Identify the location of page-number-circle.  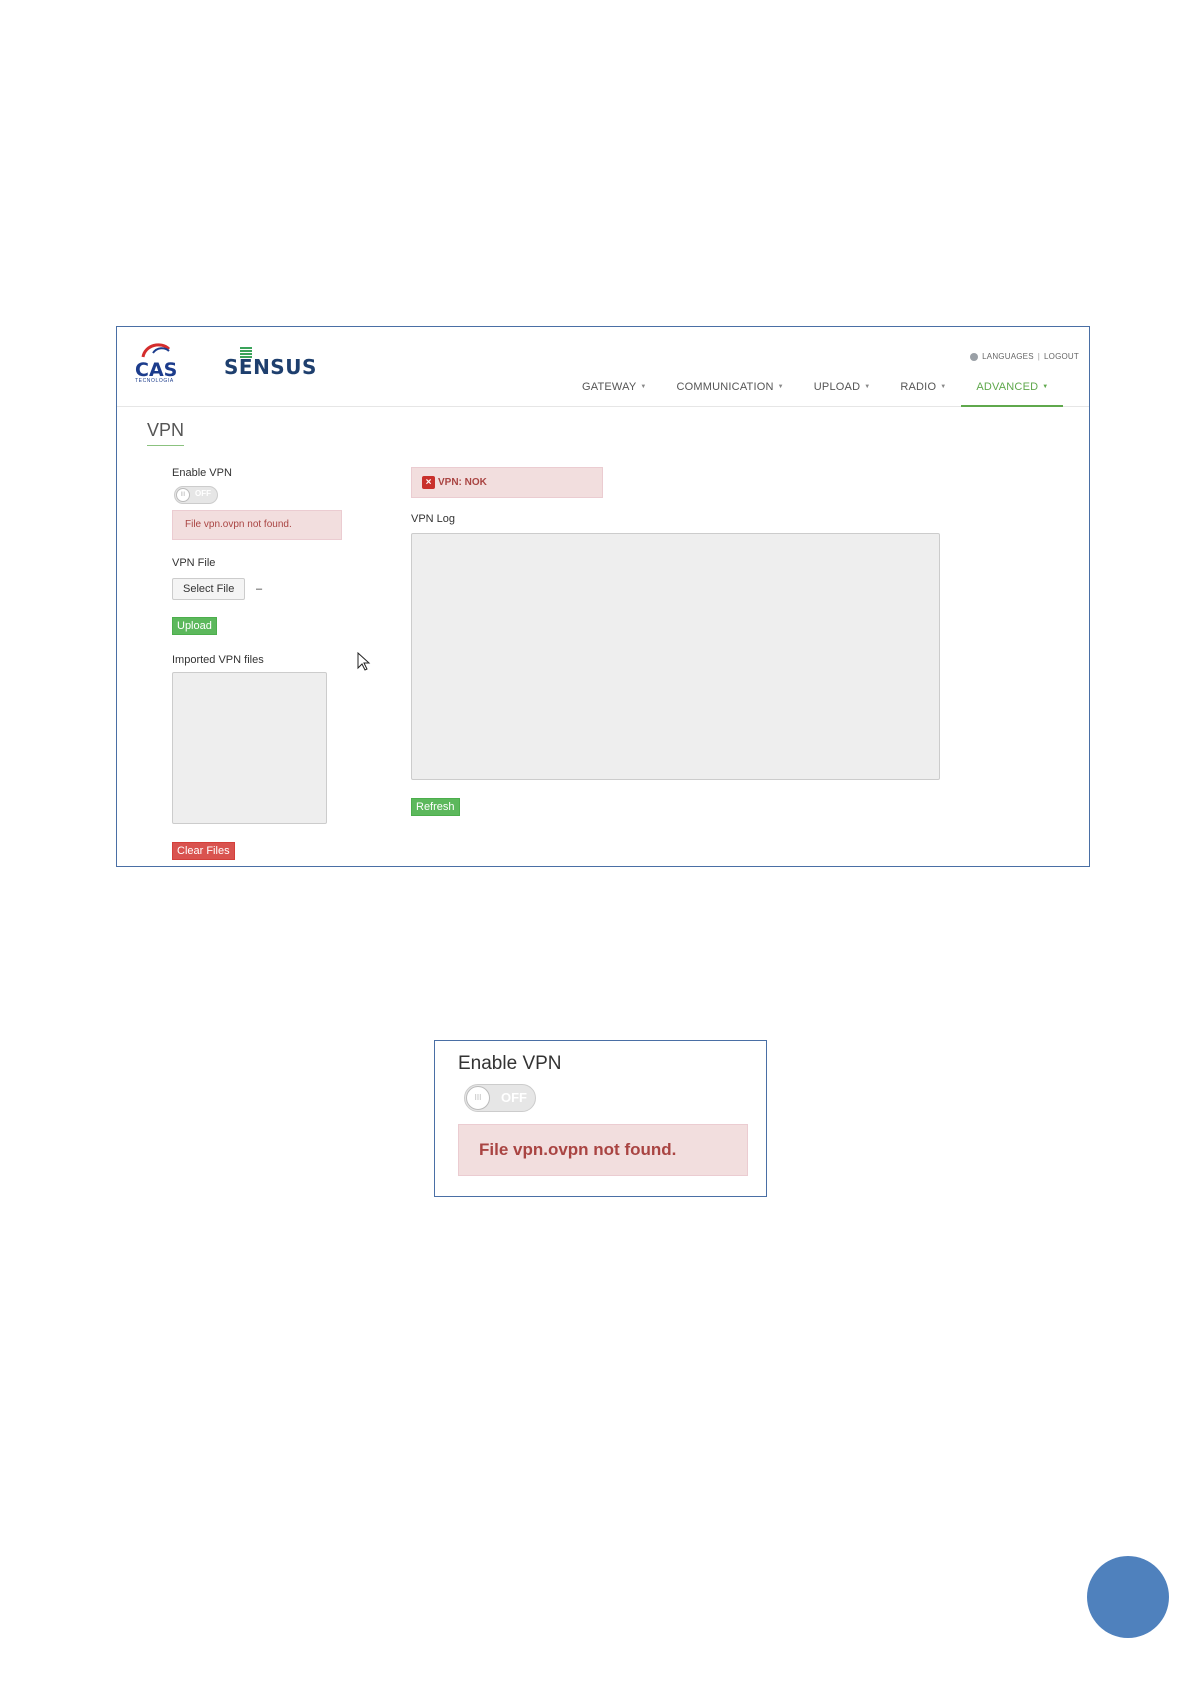
(1128, 1597).